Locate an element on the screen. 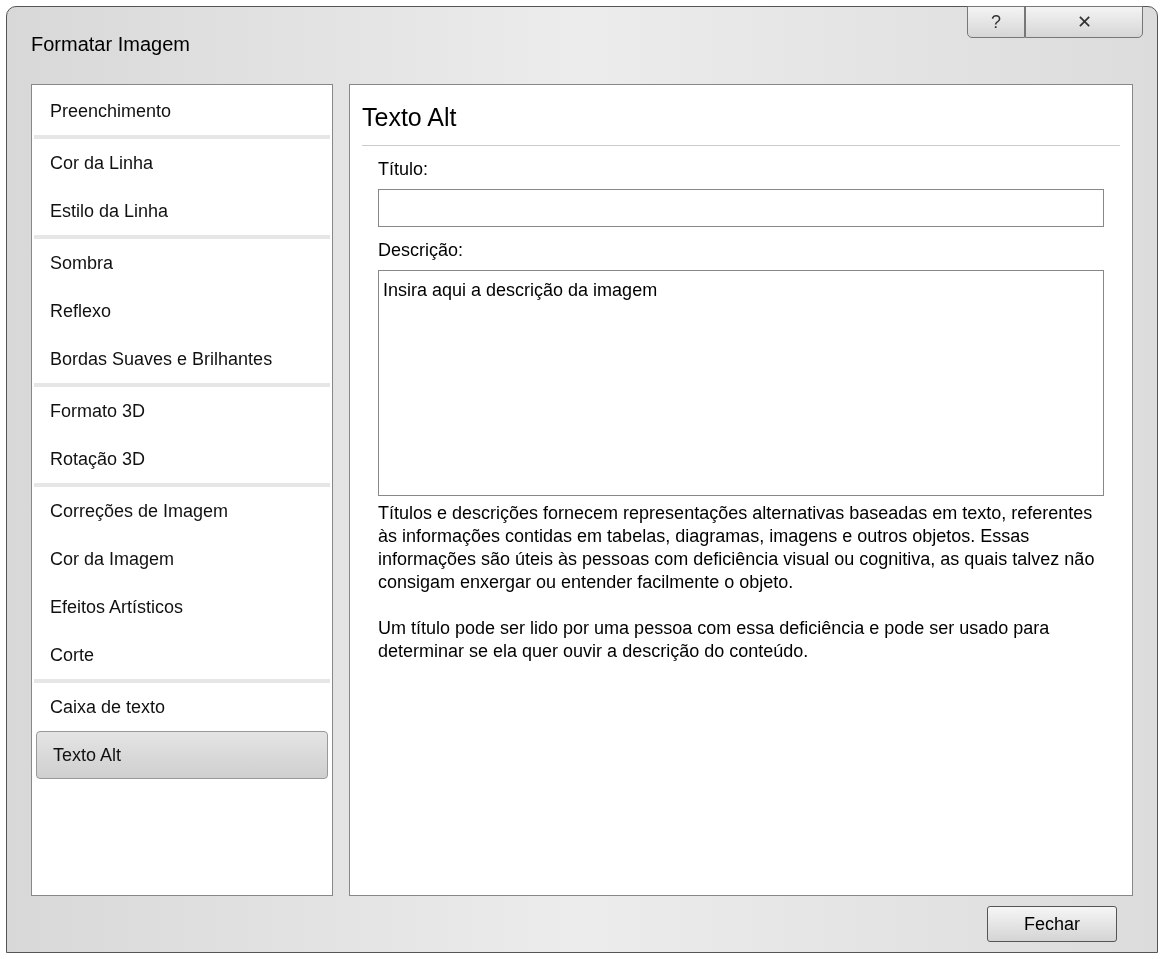 The width and height of the screenshot is (1164, 959). category-item: Efeitos Artísticos is located at coordinates (182, 607).